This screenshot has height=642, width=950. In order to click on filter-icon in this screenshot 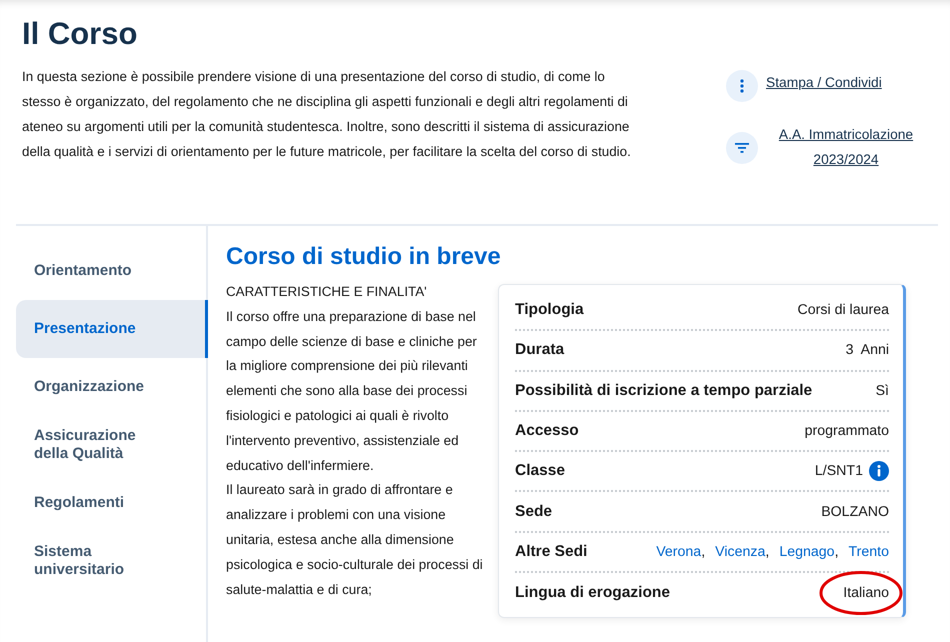, I will do `click(742, 148)`.